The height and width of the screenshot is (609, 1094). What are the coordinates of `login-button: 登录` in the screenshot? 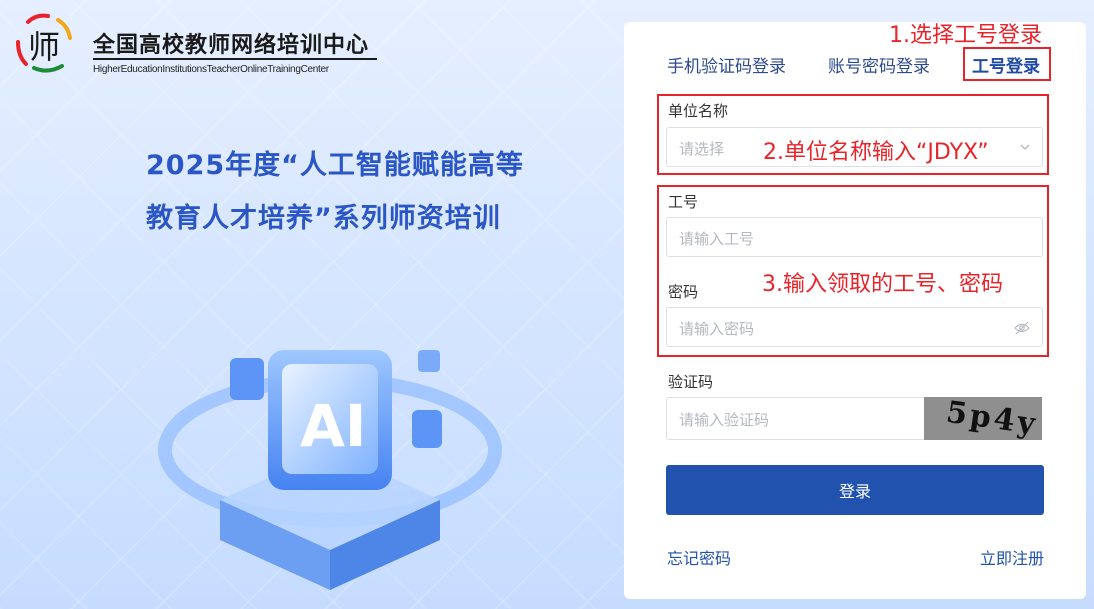 It's located at (855, 490).